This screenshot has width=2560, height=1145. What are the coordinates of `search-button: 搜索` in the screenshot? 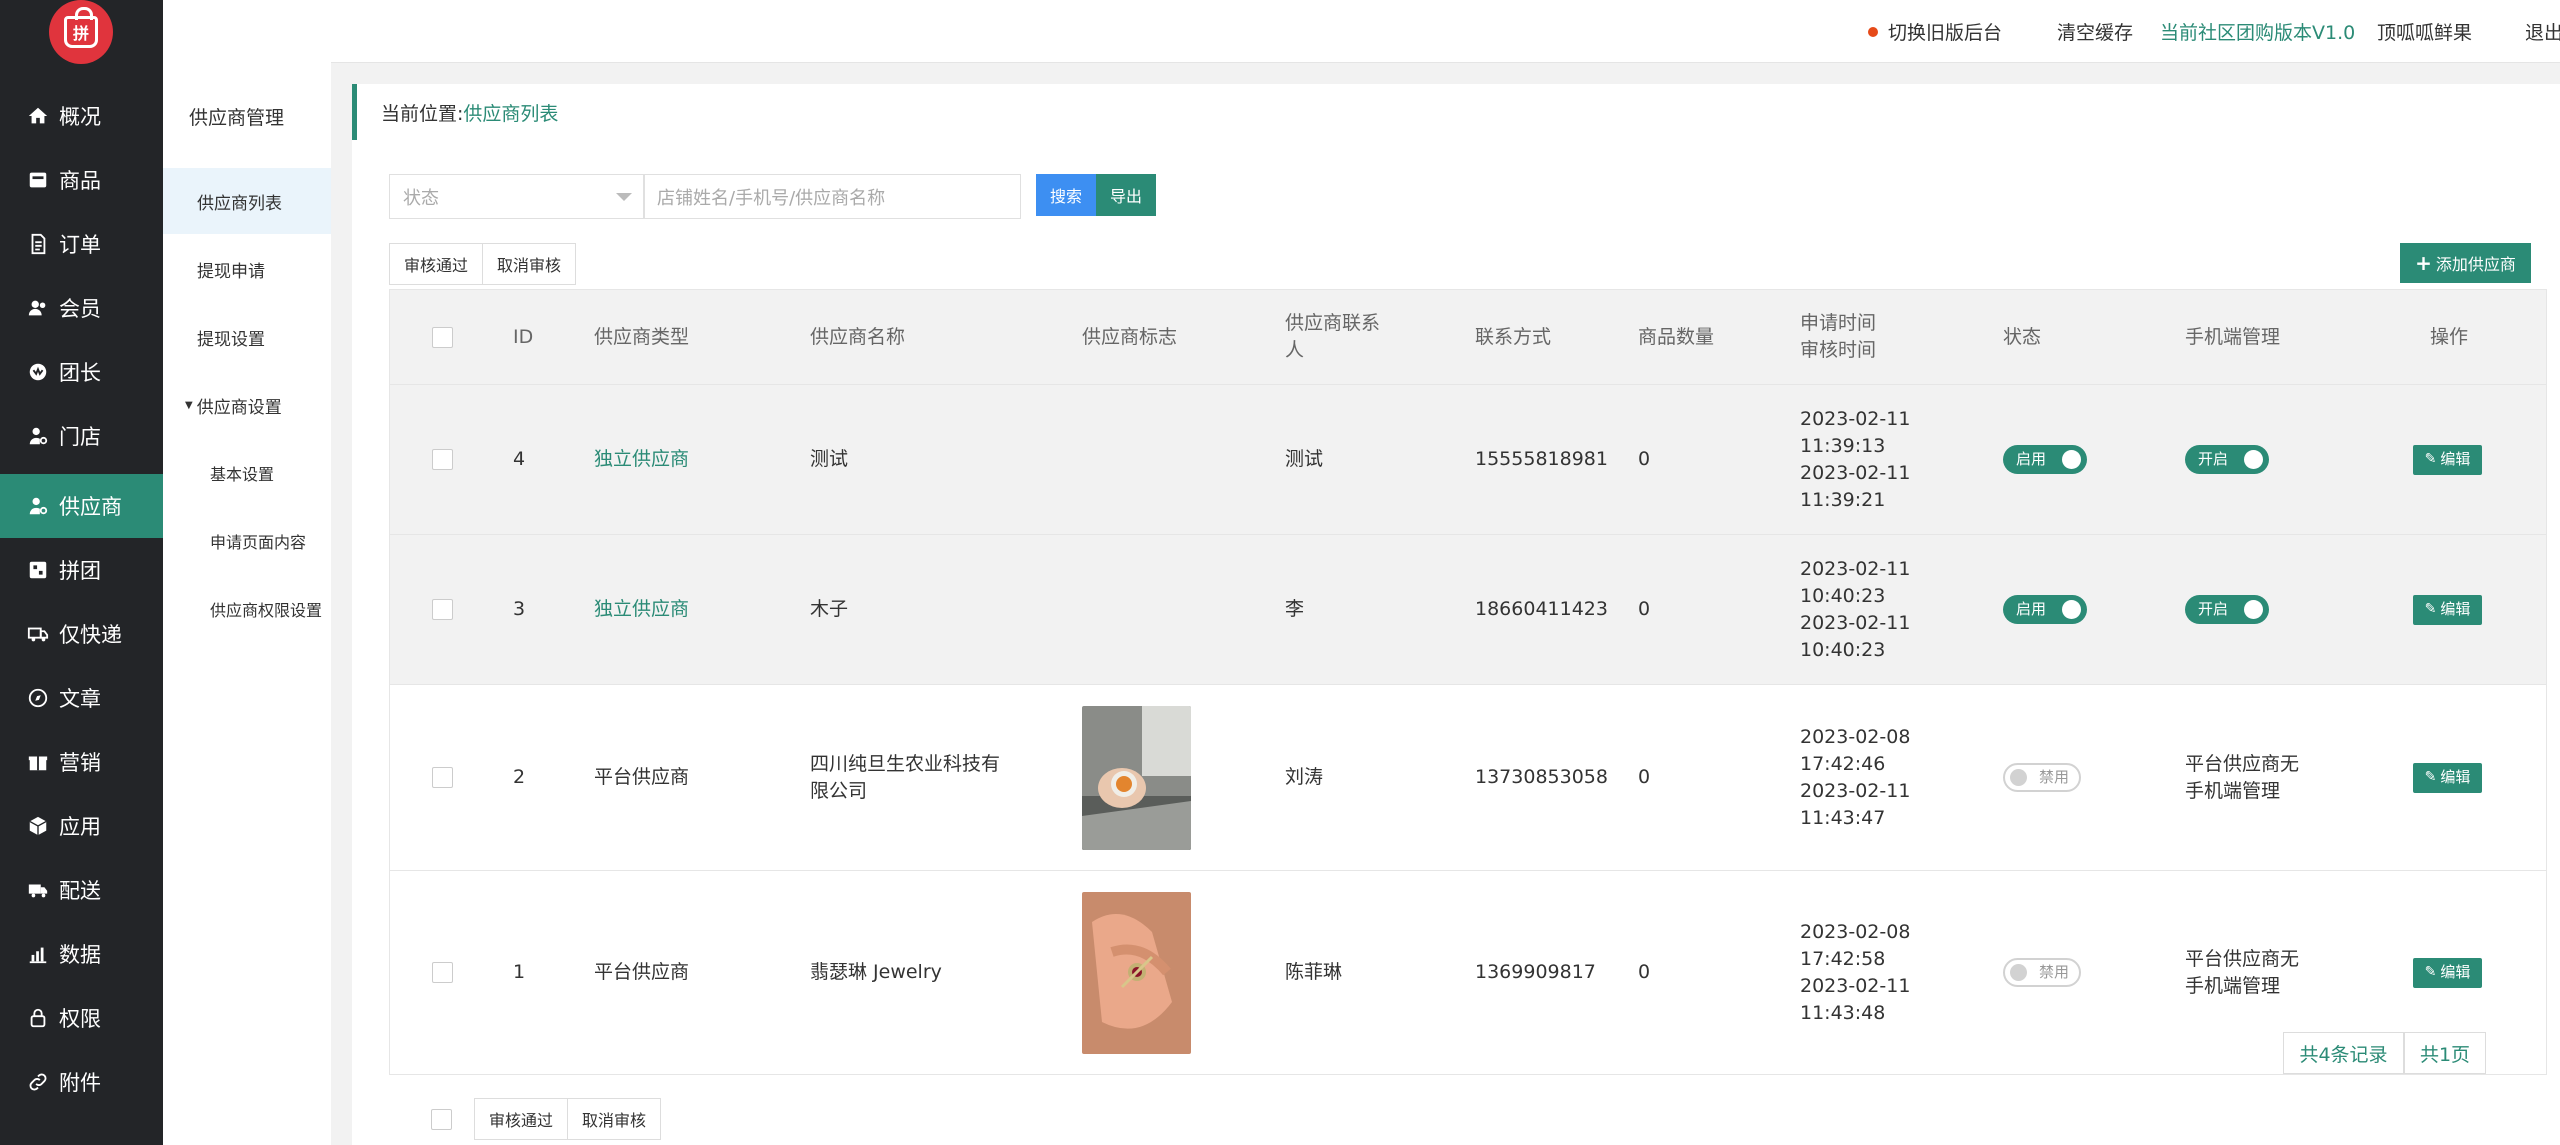 It's located at (1066, 195).